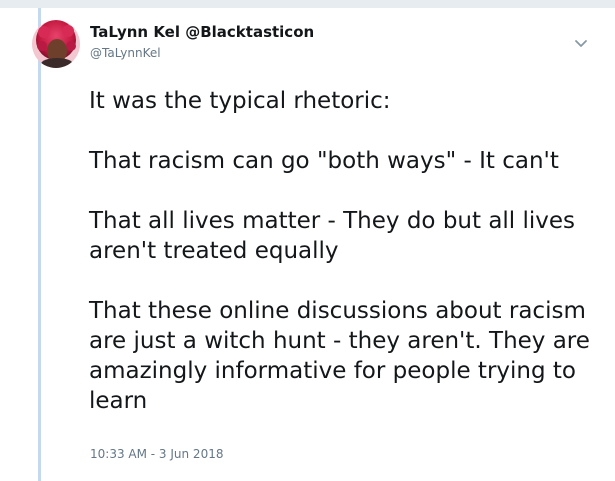 The width and height of the screenshot is (615, 481). Describe the element at coordinates (56, 44) in the screenshot. I see `avatar` at that location.